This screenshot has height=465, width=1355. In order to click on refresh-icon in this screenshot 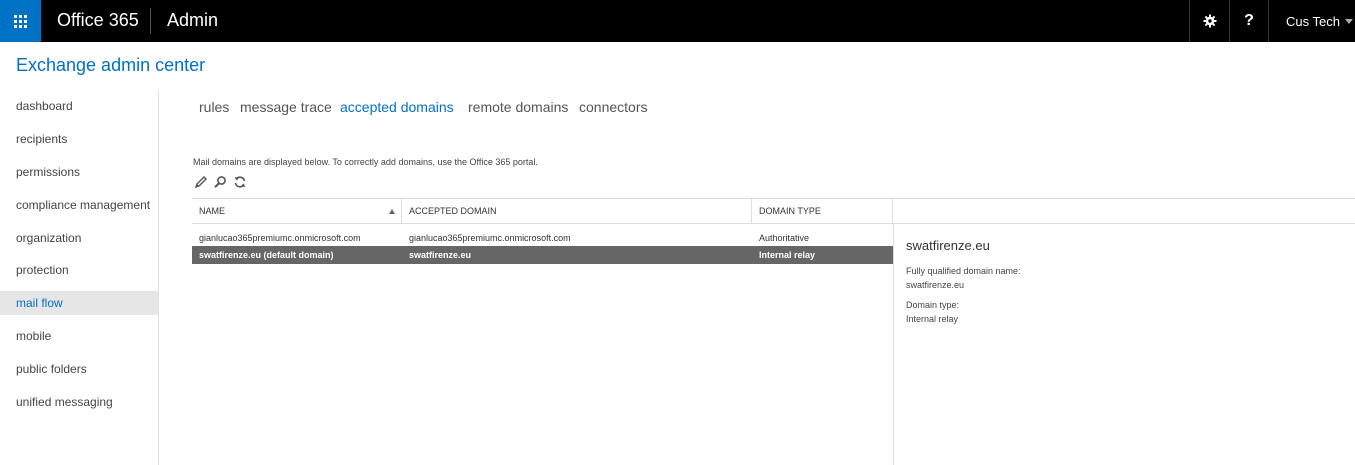, I will do `click(240, 182)`.